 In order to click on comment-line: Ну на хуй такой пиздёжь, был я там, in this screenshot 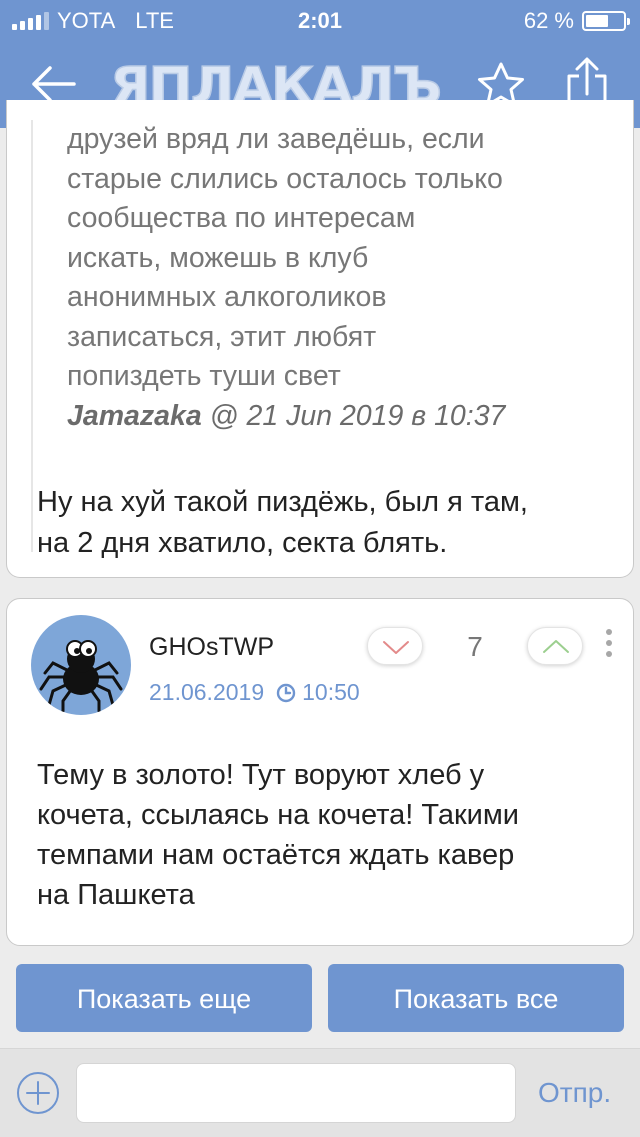, I will do `click(282, 502)`.